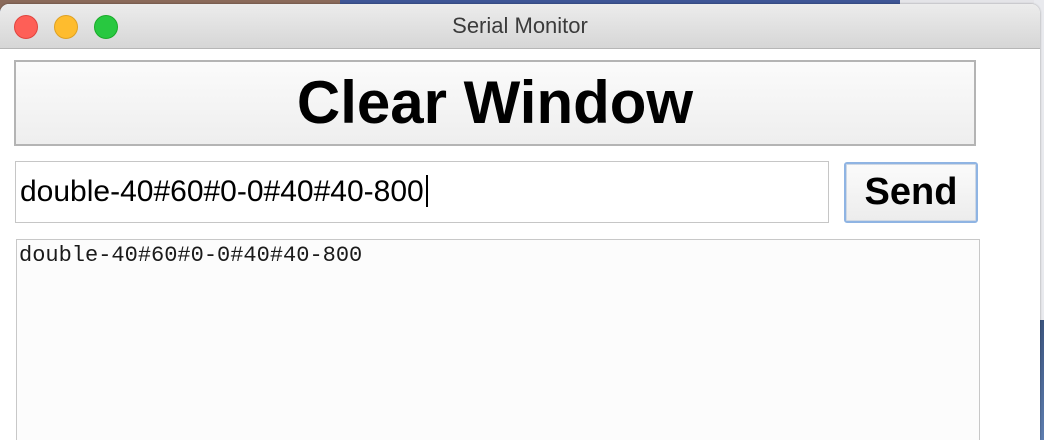 The image size is (1044, 440). I want to click on output-line: double-40#60#0-0#40#40-800, so click(191, 255).